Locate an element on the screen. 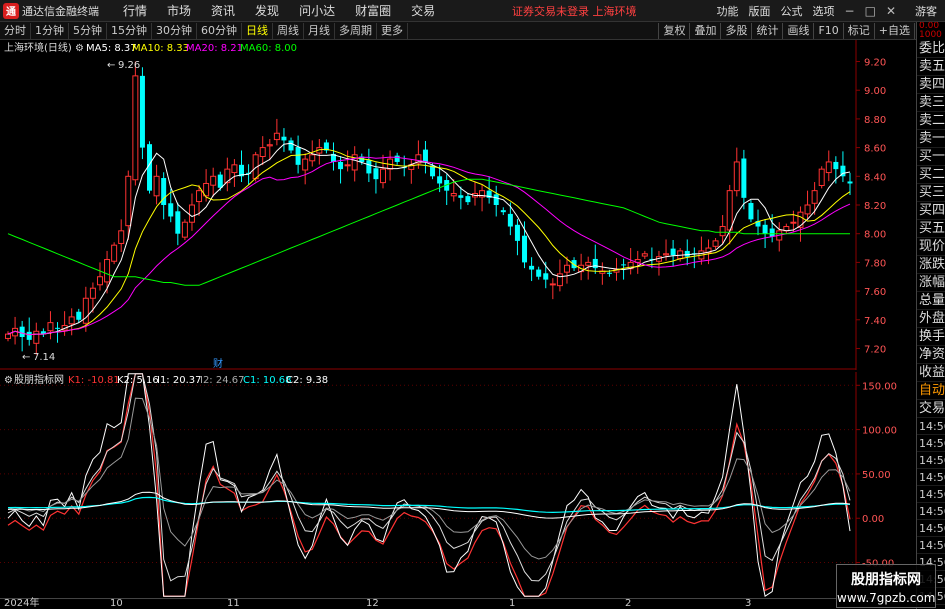 The height and width of the screenshot is (609, 945). login-notice: 证券交易未登录 上海环境 is located at coordinates (574, 11).